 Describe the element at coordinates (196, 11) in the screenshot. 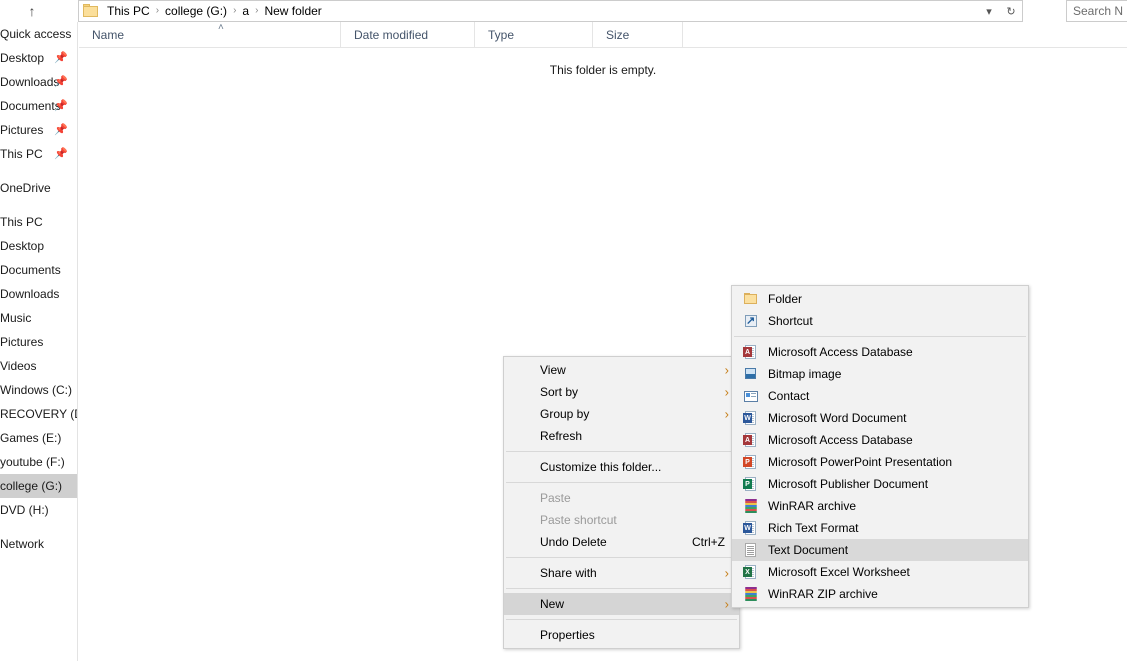

I see `breadcrumb-item: college (G:)` at that location.